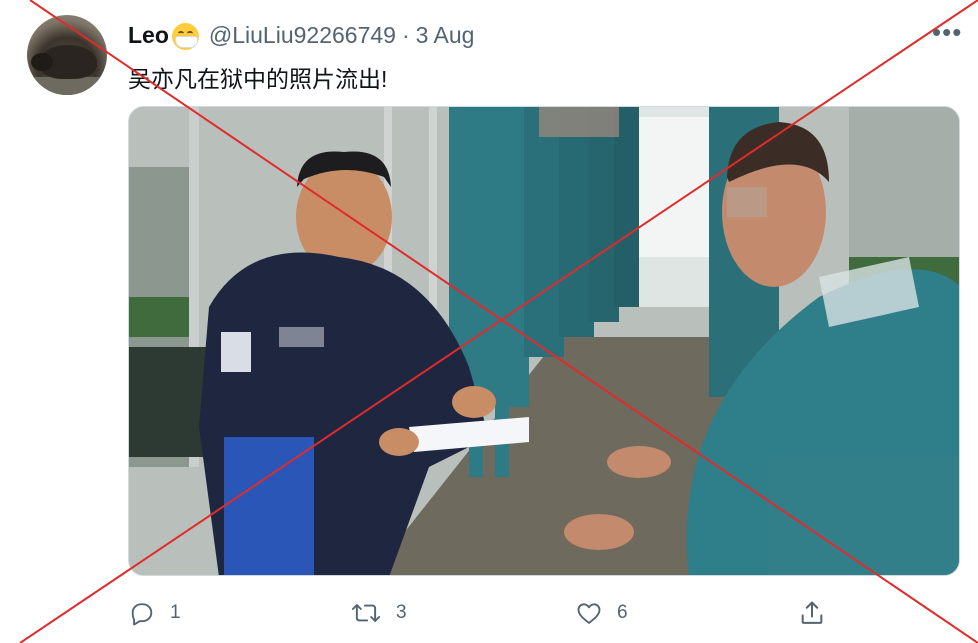  What do you see at coordinates (258, 79) in the screenshot?
I see `tweet-text: 吴亦凡在狱中的照片流出!` at bounding box center [258, 79].